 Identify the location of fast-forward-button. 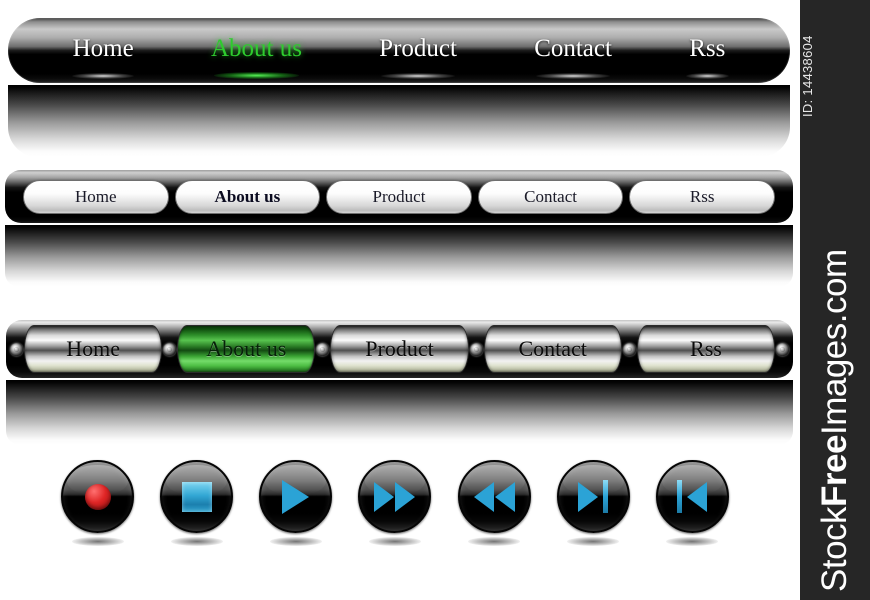
(394, 507).